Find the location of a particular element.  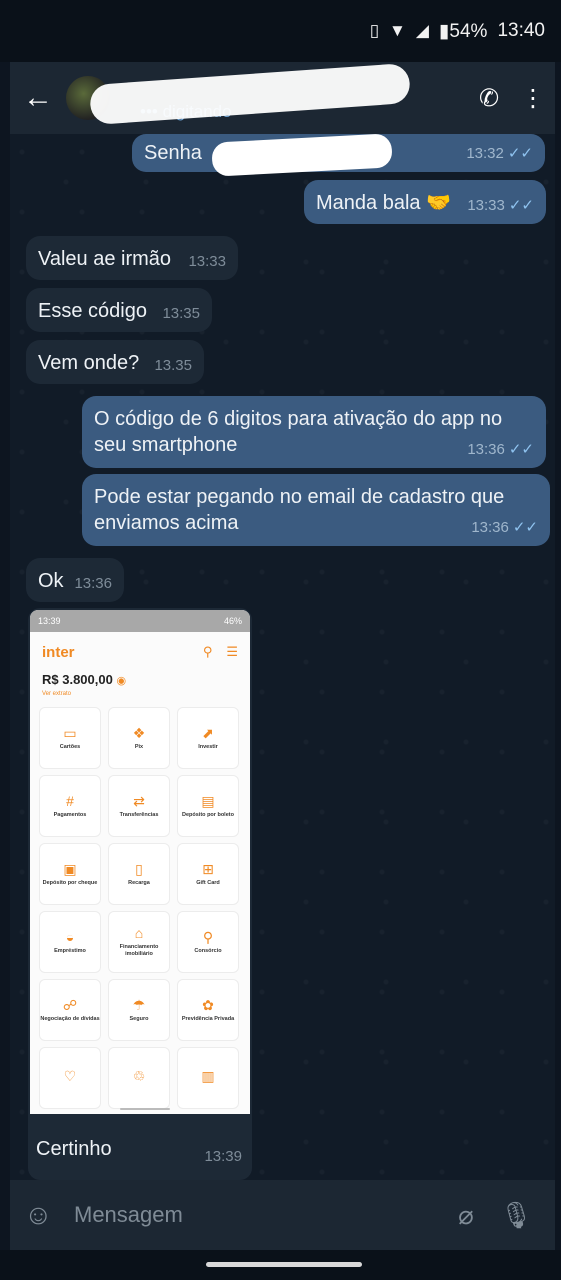

umbrella-icon: ☂ is located at coordinates (139, 1004).